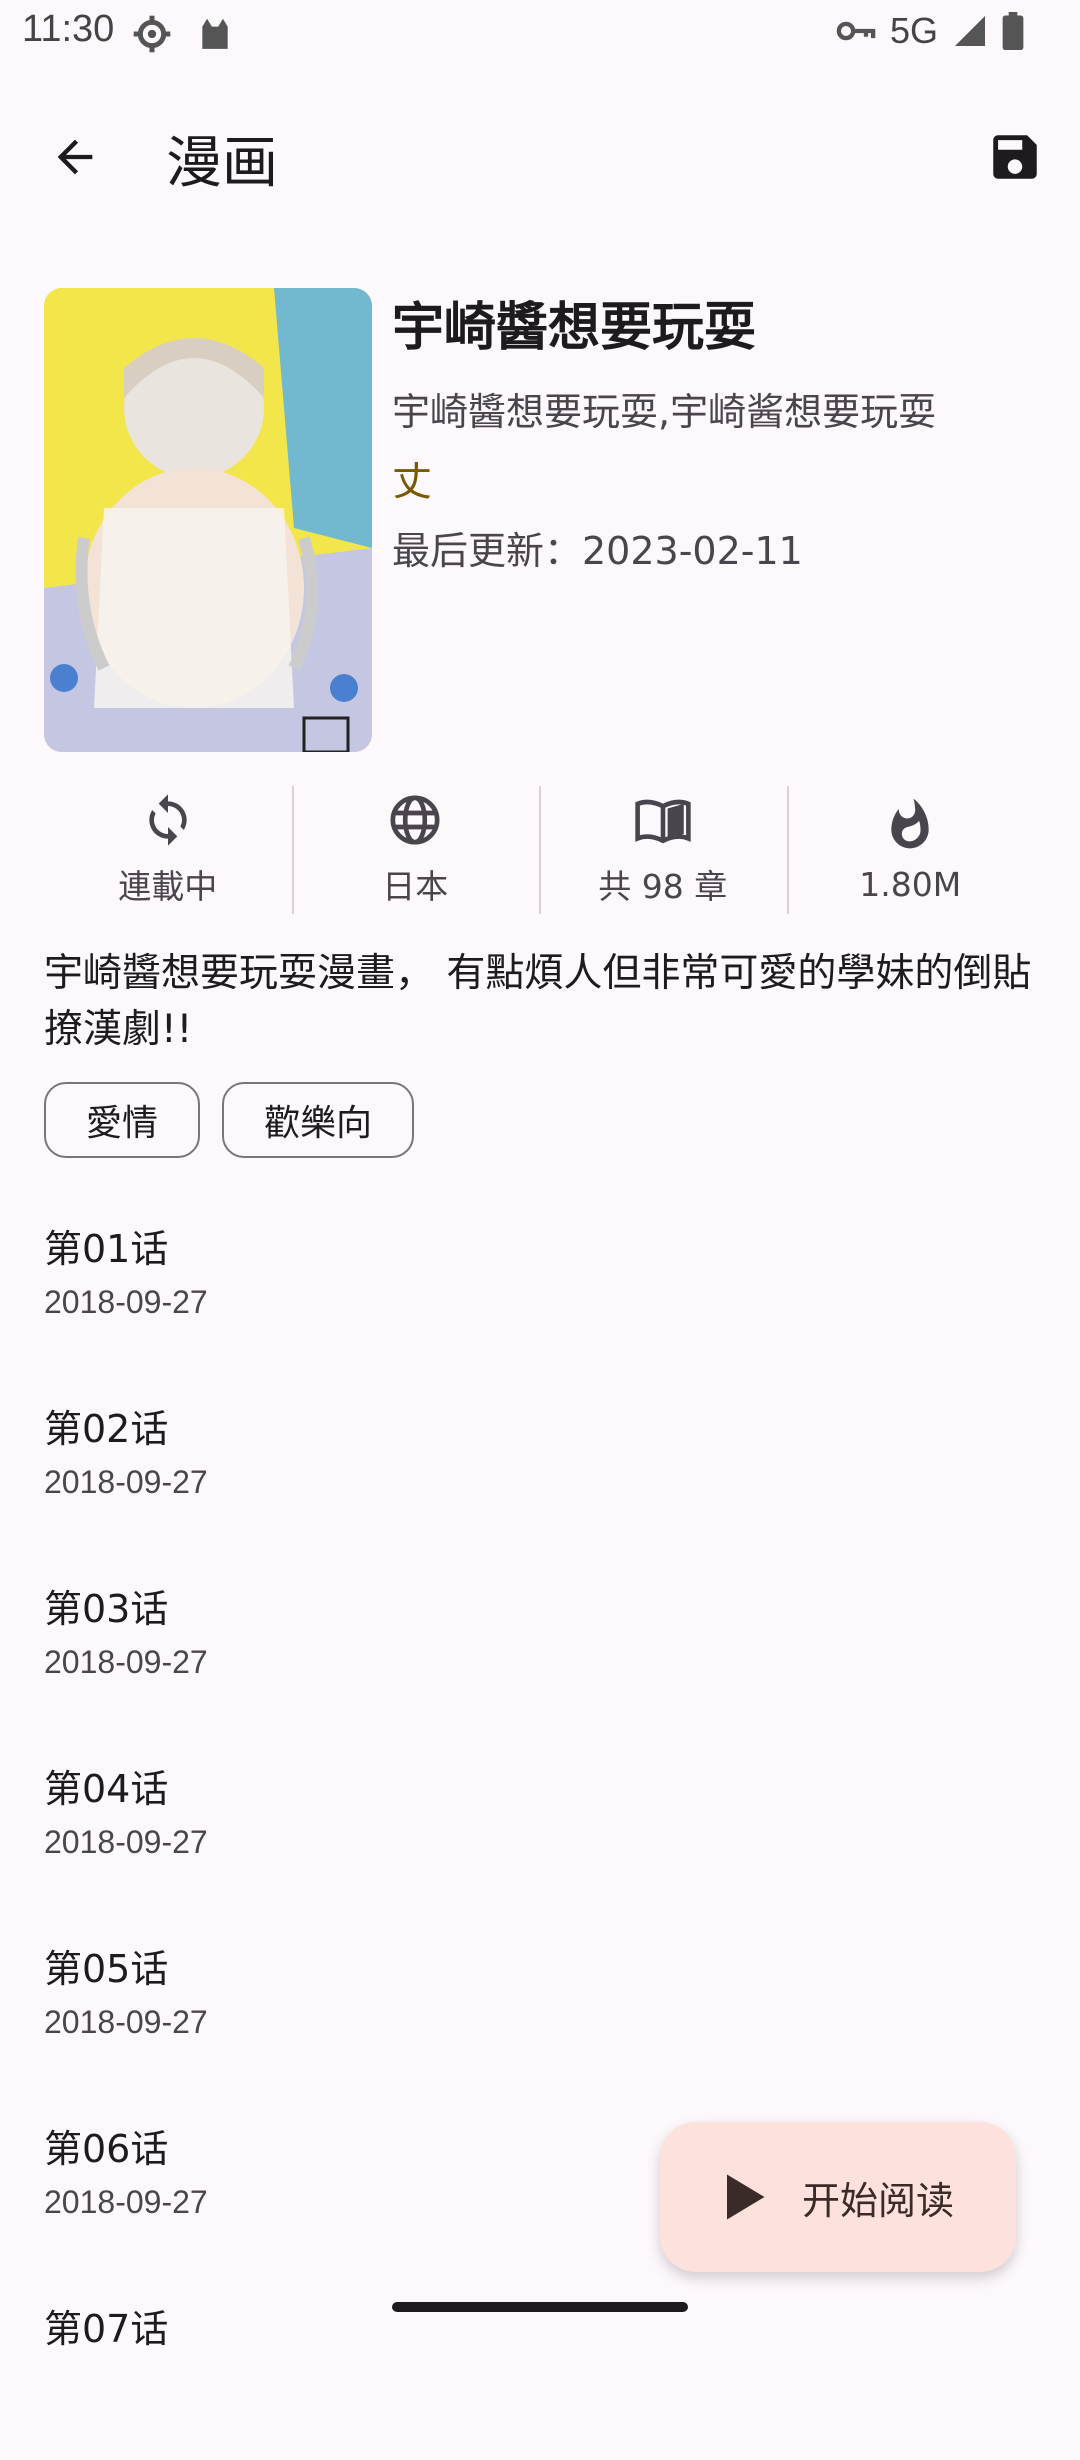 Image resolution: width=1080 pixels, height=2460 pixels. Describe the element at coordinates (597, 551) in the screenshot. I see `last-updated: 最后更新：2023-02-11` at that location.